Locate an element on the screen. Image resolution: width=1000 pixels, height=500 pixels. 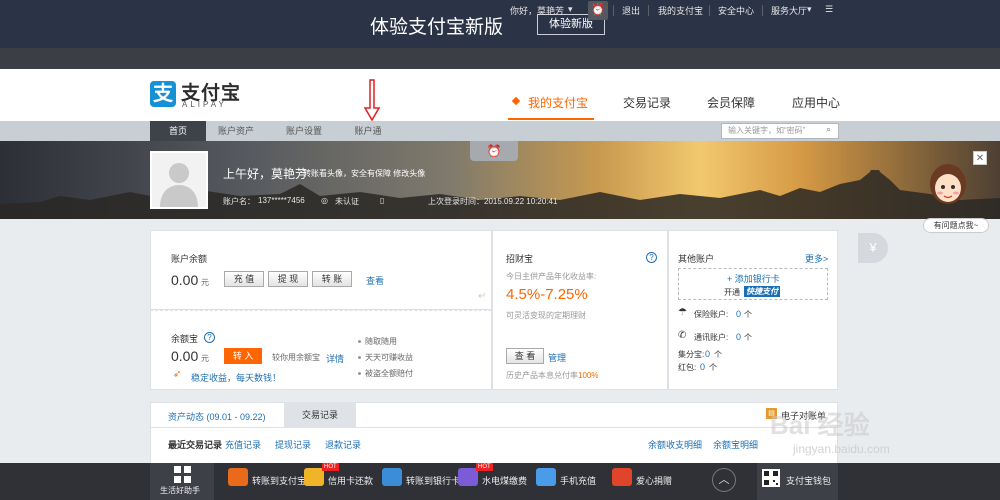
mobile-recharge-link: 手机充值 is located at coordinates (578, 480).